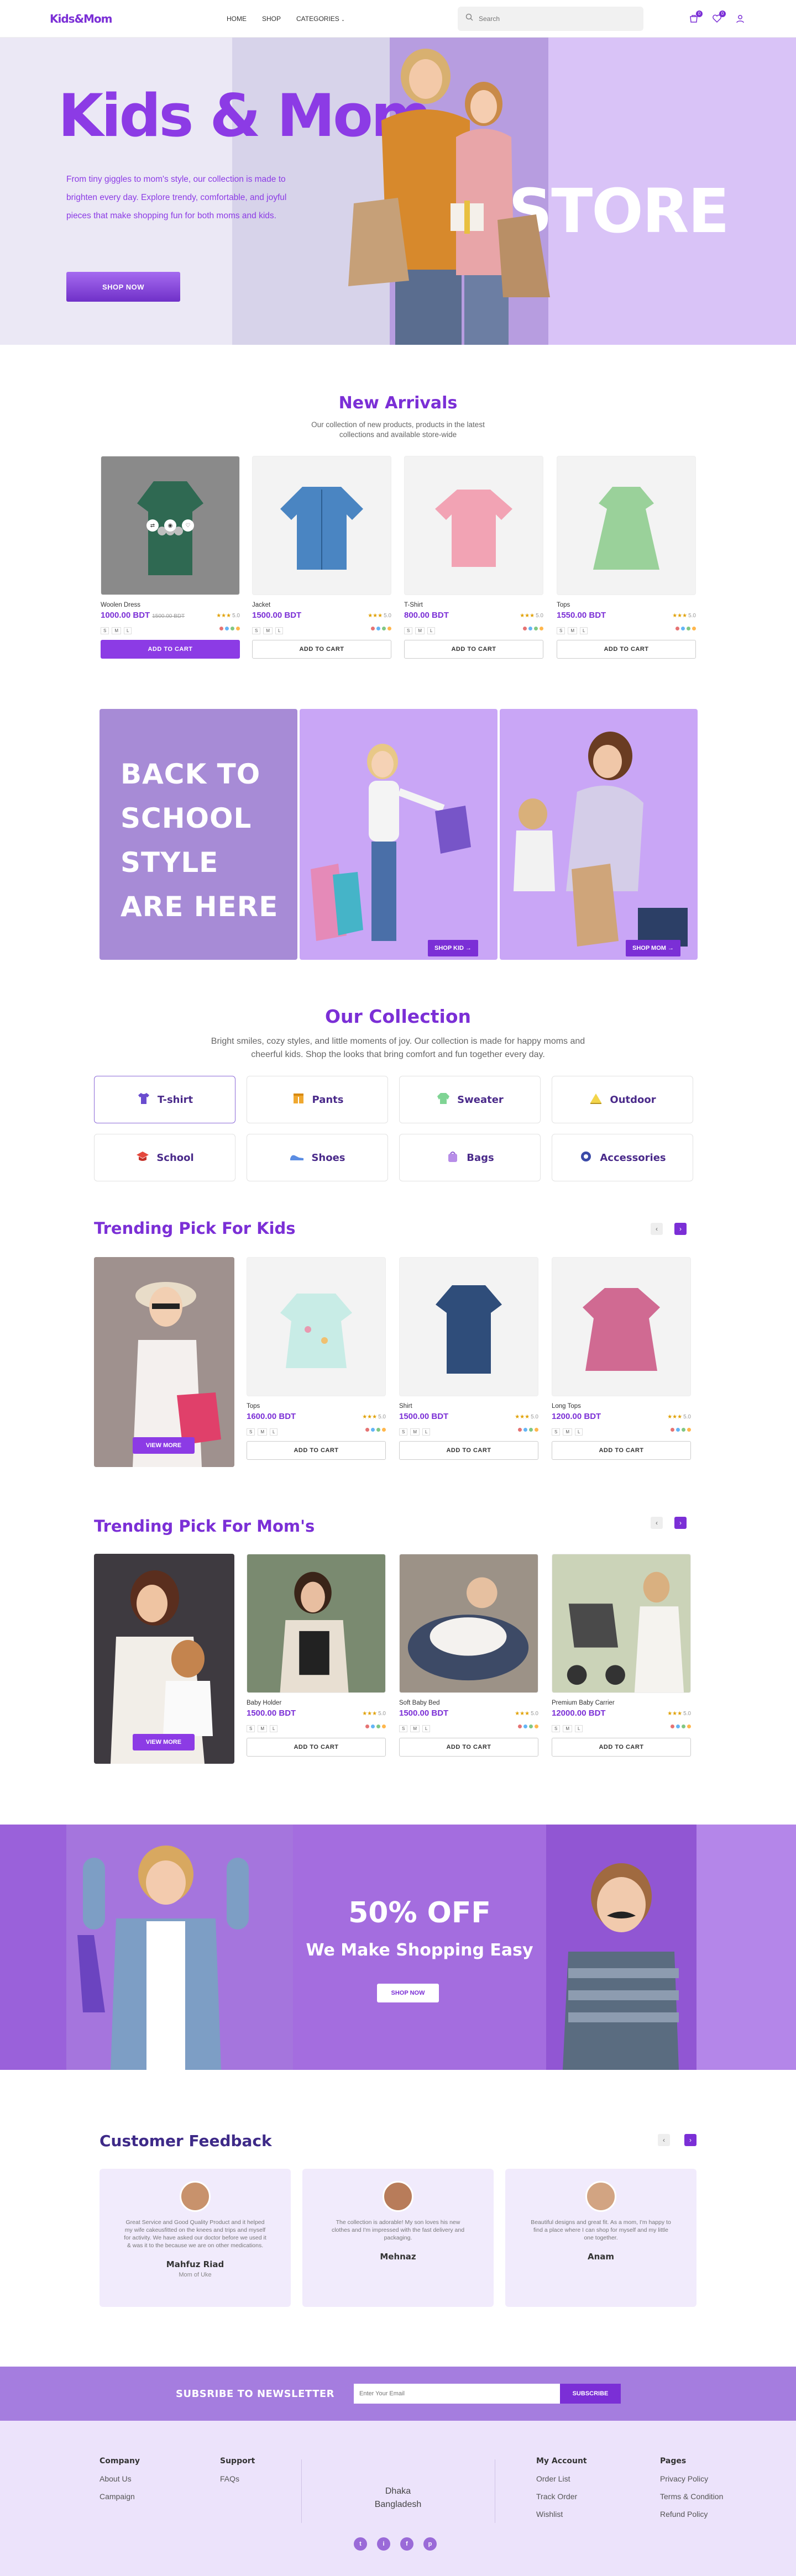 The height and width of the screenshot is (2576, 796). What do you see at coordinates (470, 1157) in the screenshot?
I see `category-bags: Bags` at bounding box center [470, 1157].